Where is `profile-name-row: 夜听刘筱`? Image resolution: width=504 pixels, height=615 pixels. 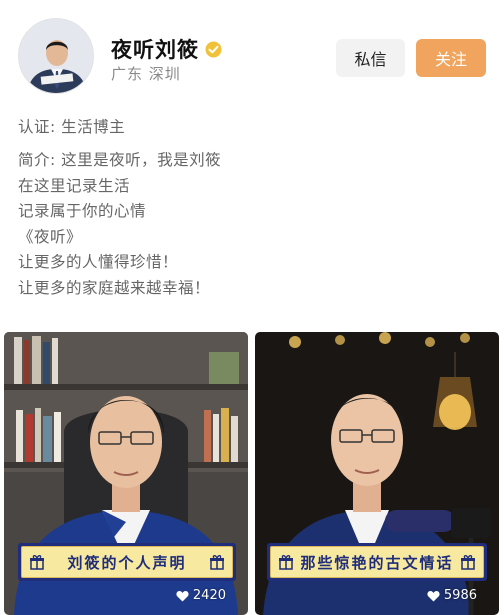
profile-name-row: 夜听刘筱 is located at coordinates (166, 49).